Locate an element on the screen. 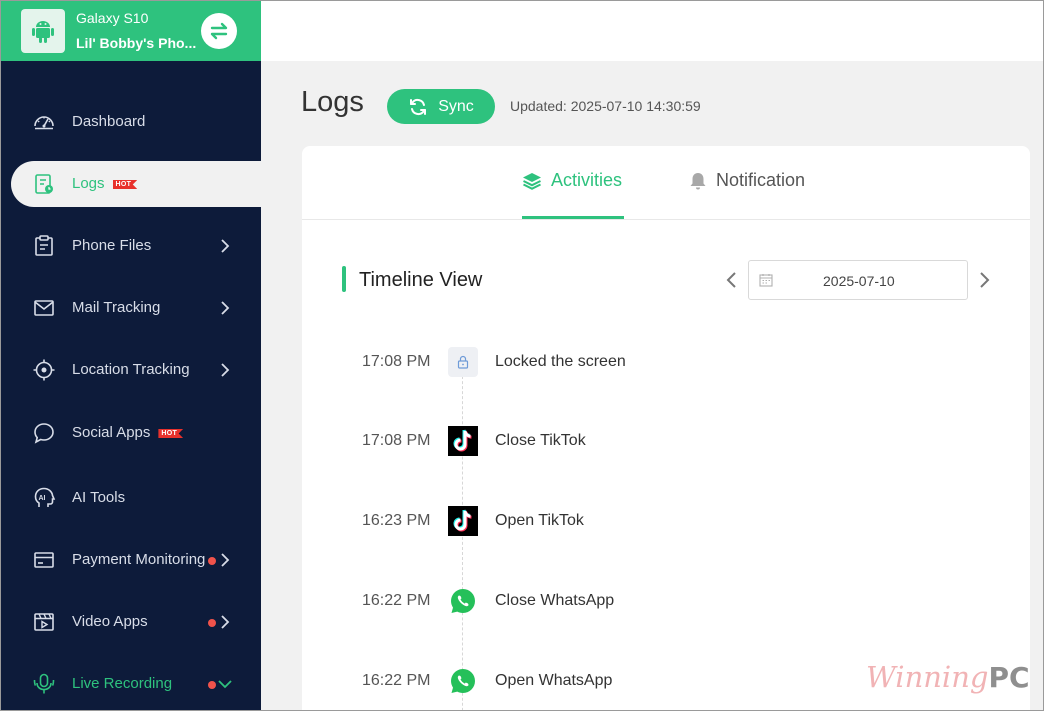 The width and height of the screenshot is (1044, 711). sidebar-item-label: Payment Monitoring is located at coordinates (139, 559).